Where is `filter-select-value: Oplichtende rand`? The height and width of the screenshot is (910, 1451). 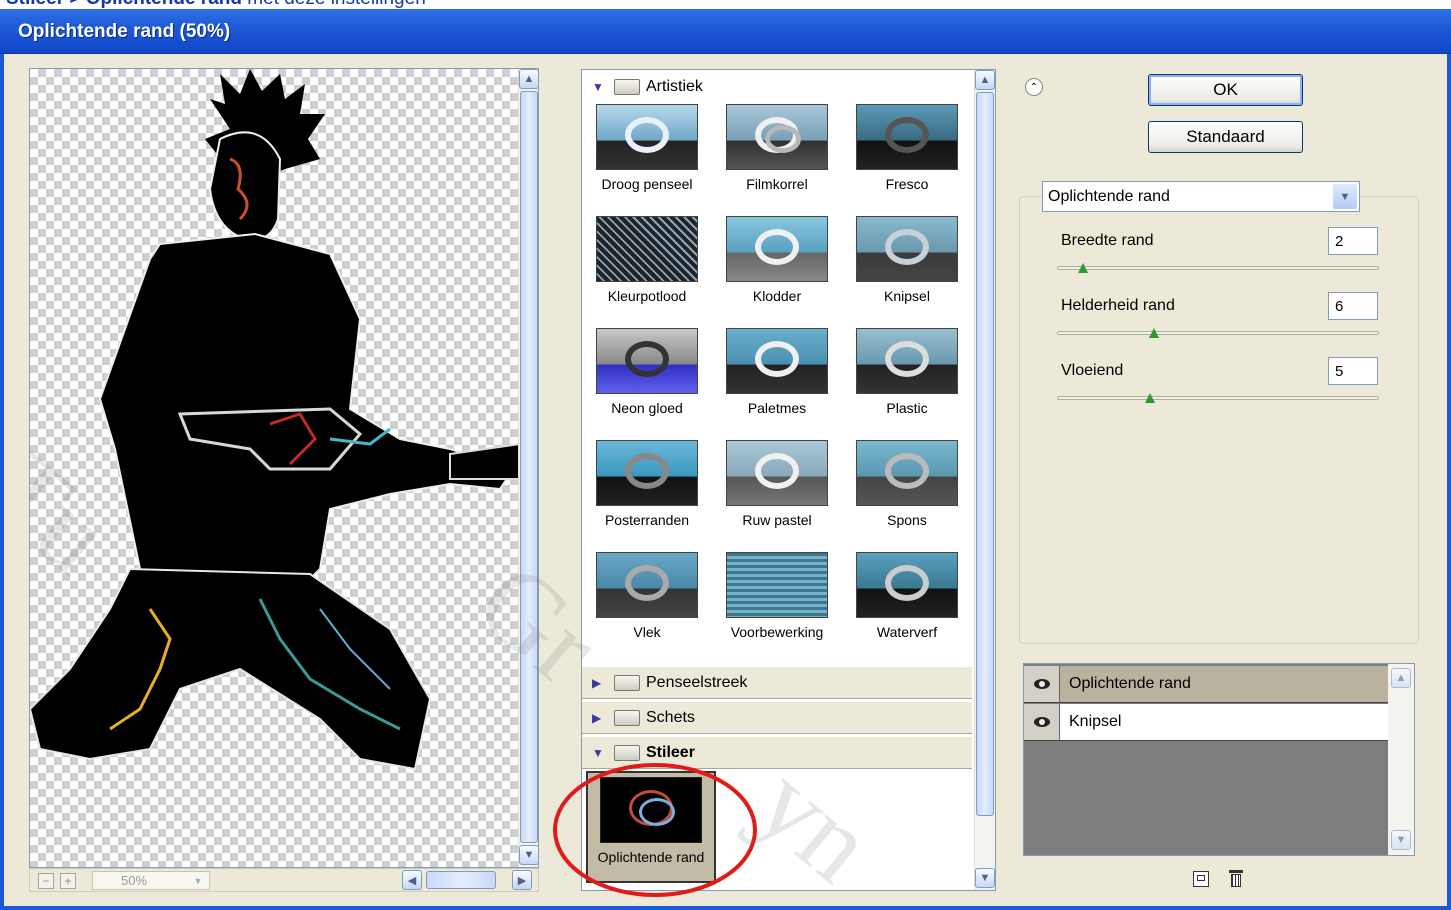
filter-select-value: Oplichtende rand is located at coordinates (1109, 196).